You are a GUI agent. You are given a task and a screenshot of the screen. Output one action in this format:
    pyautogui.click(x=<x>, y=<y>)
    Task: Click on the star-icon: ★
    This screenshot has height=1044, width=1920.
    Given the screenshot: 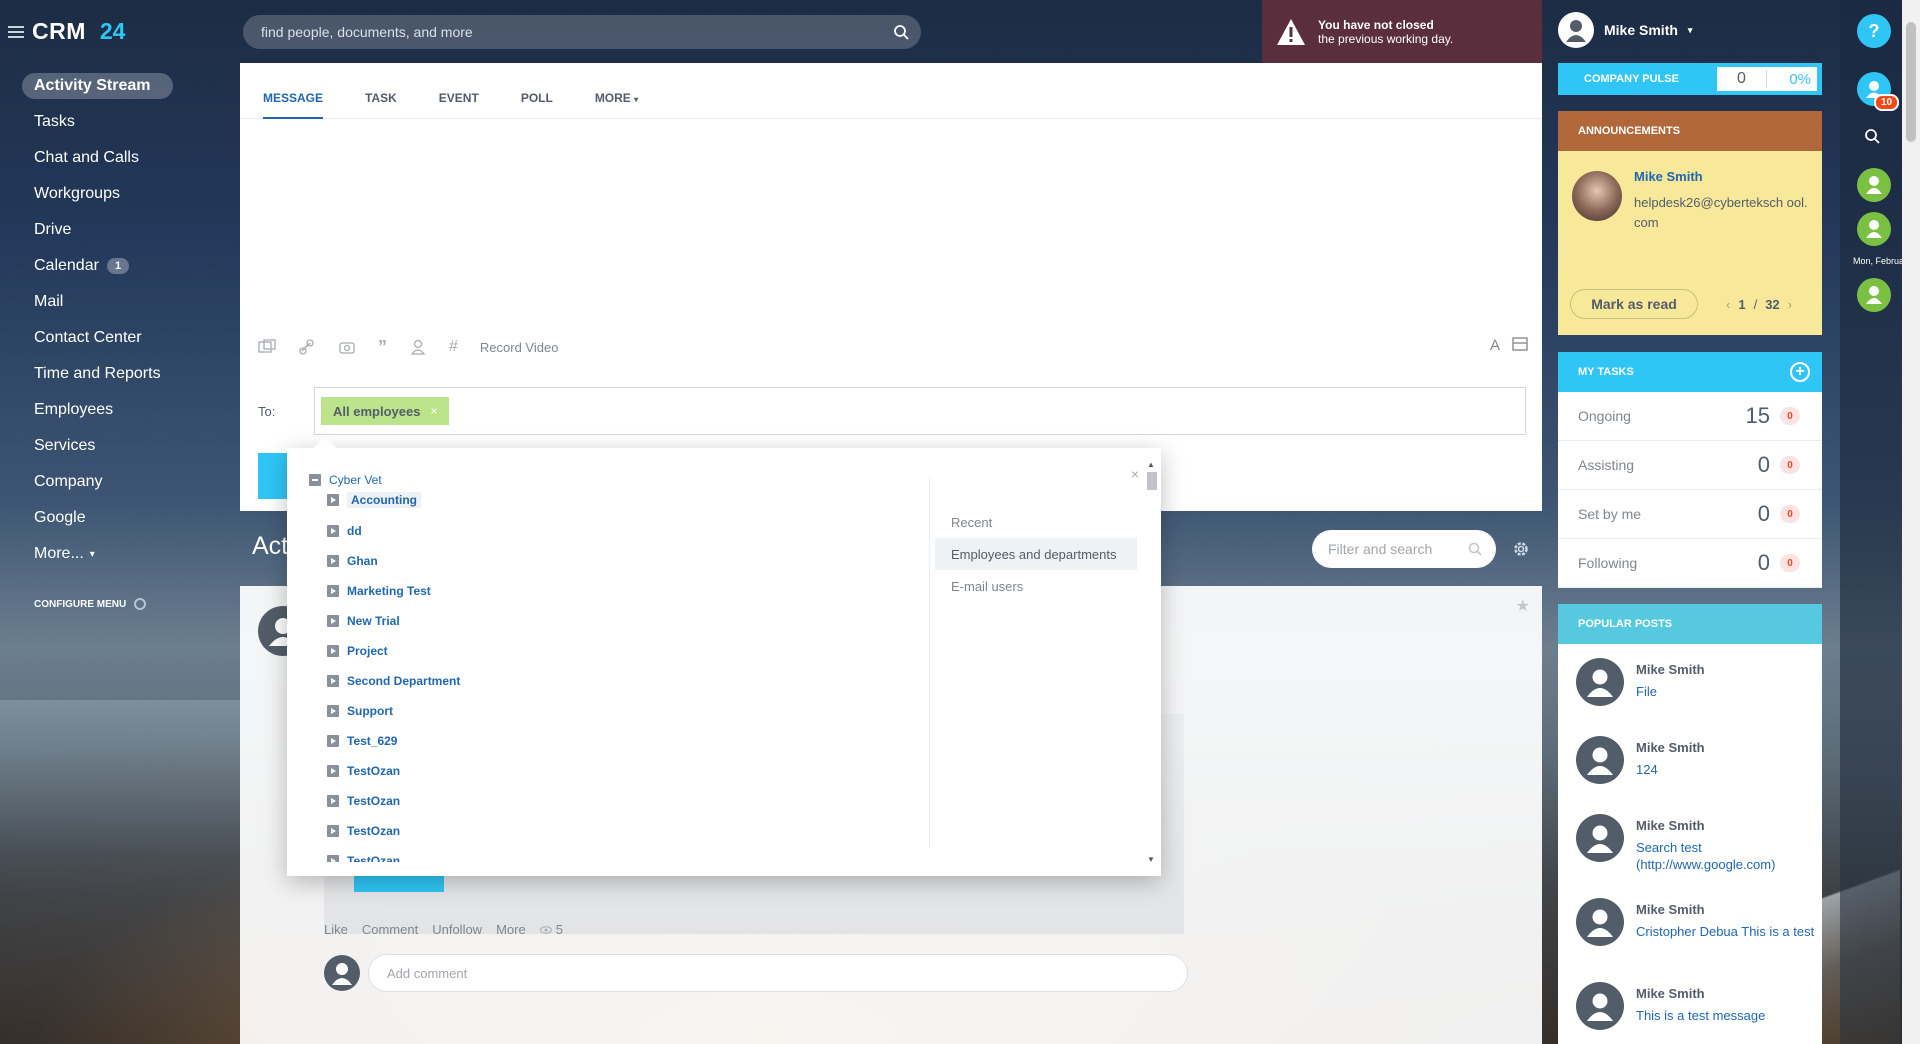 What is the action you would take?
    pyautogui.click(x=1523, y=606)
    